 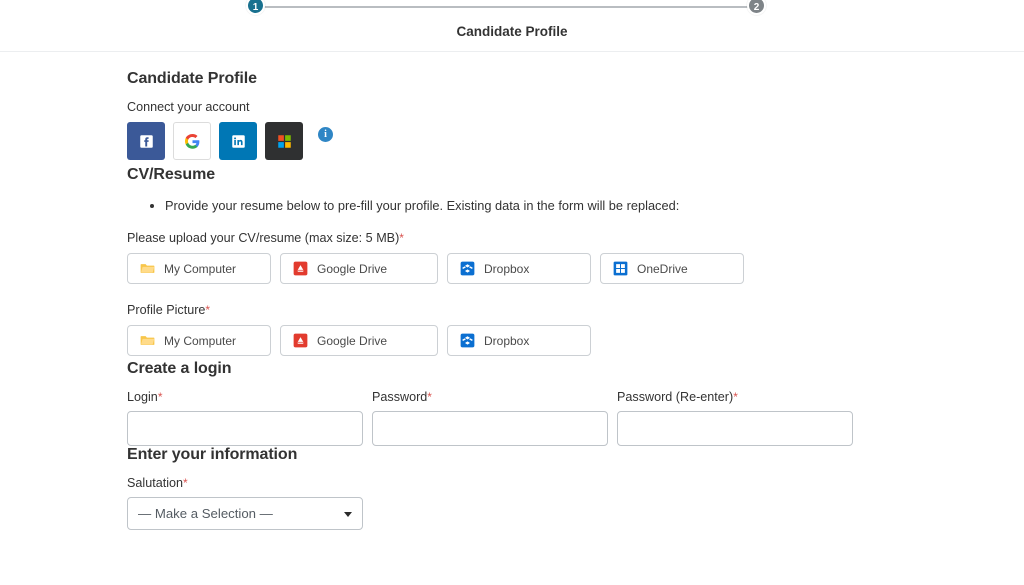 What do you see at coordinates (756, 7) in the screenshot?
I see `step-2-node: 2` at bounding box center [756, 7].